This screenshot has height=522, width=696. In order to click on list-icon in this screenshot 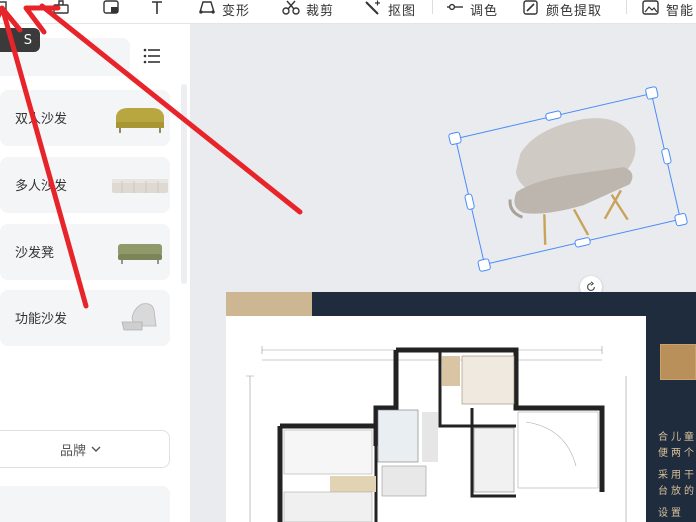, I will do `click(151, 56)`.